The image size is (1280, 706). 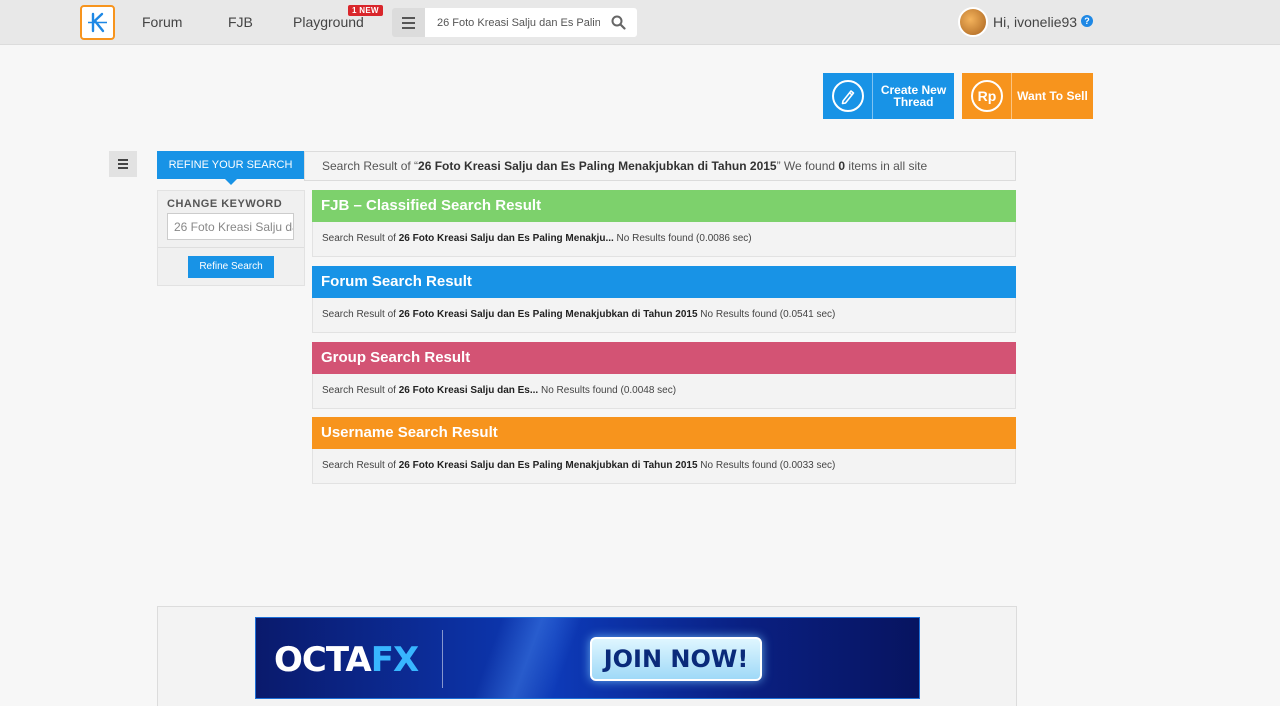 I want to click on octafx-ad-banner: OCTAFX JOIN NOW!, so click(x=587, y=658).